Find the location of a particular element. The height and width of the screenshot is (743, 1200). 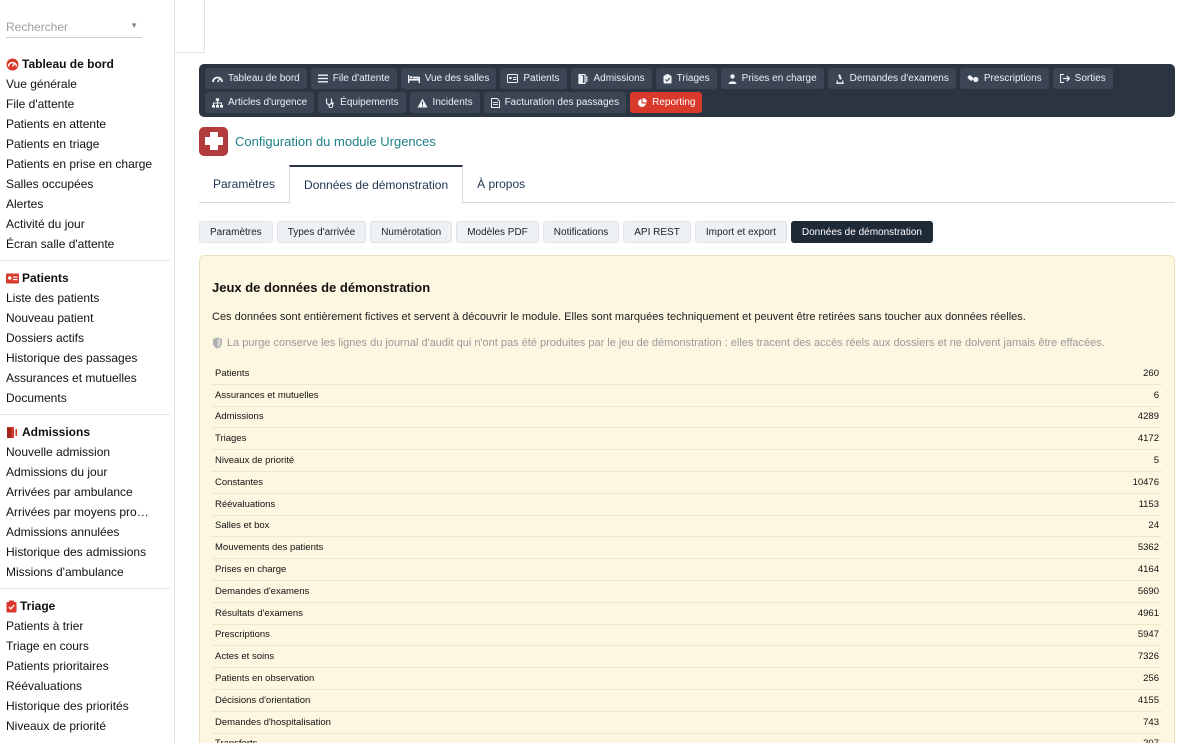

sidebar-item-triage-en-cours: Triage en cours is located at coordinates (87, 646).